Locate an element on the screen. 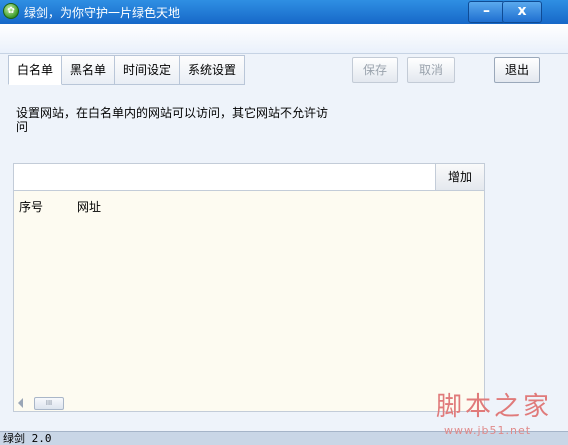 This screenshot has width=568, height=445. scroll-thumb: III is located at coordinates (49, 403).